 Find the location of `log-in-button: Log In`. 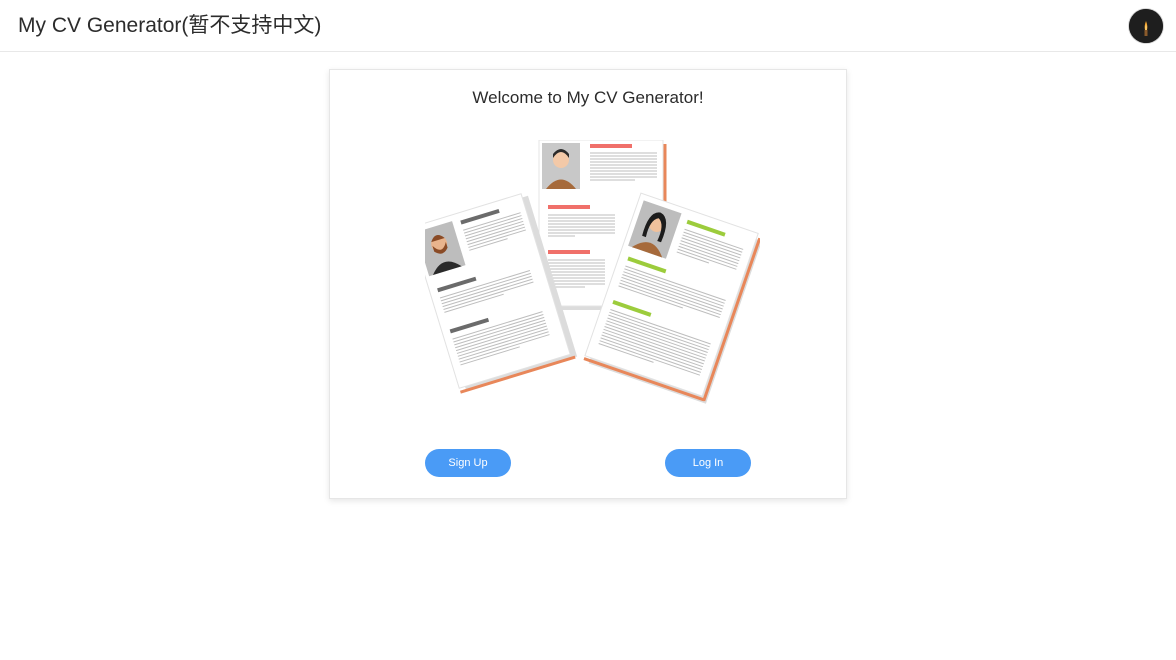

log-in-button: Log In is located at coordinates (708, 463).